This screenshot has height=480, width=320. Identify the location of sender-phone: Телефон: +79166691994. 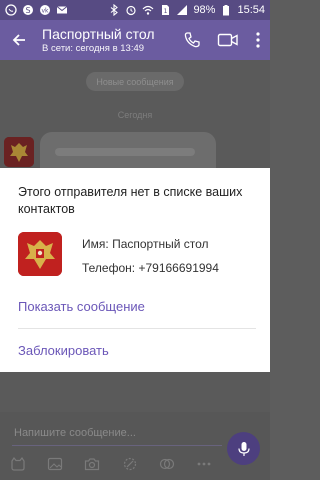
(150, 268).